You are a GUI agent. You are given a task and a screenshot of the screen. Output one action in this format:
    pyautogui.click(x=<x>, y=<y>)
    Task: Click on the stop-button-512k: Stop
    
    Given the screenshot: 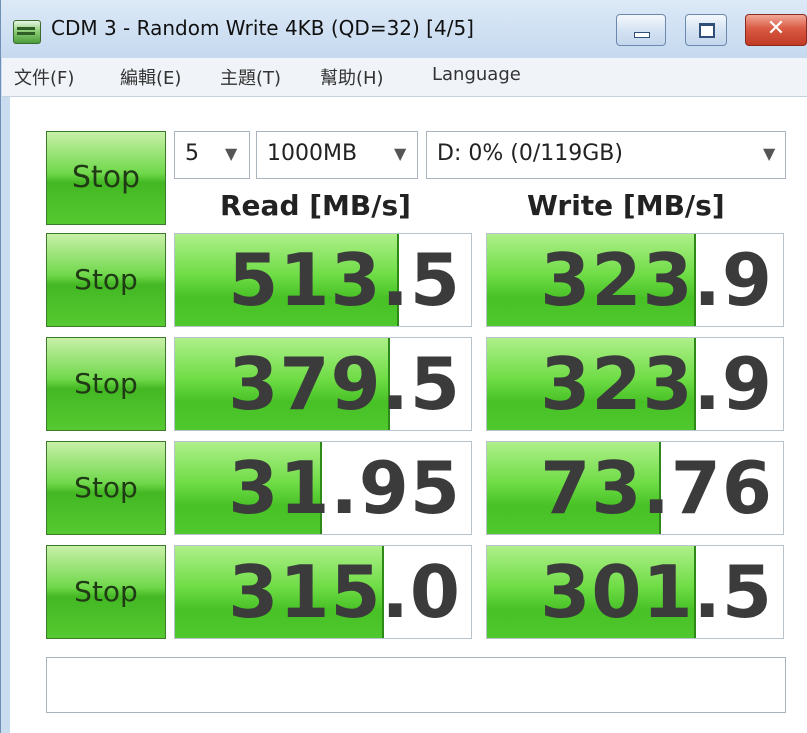 What is the action you would take?
    pyautogui.click(x=106, y=384)
    